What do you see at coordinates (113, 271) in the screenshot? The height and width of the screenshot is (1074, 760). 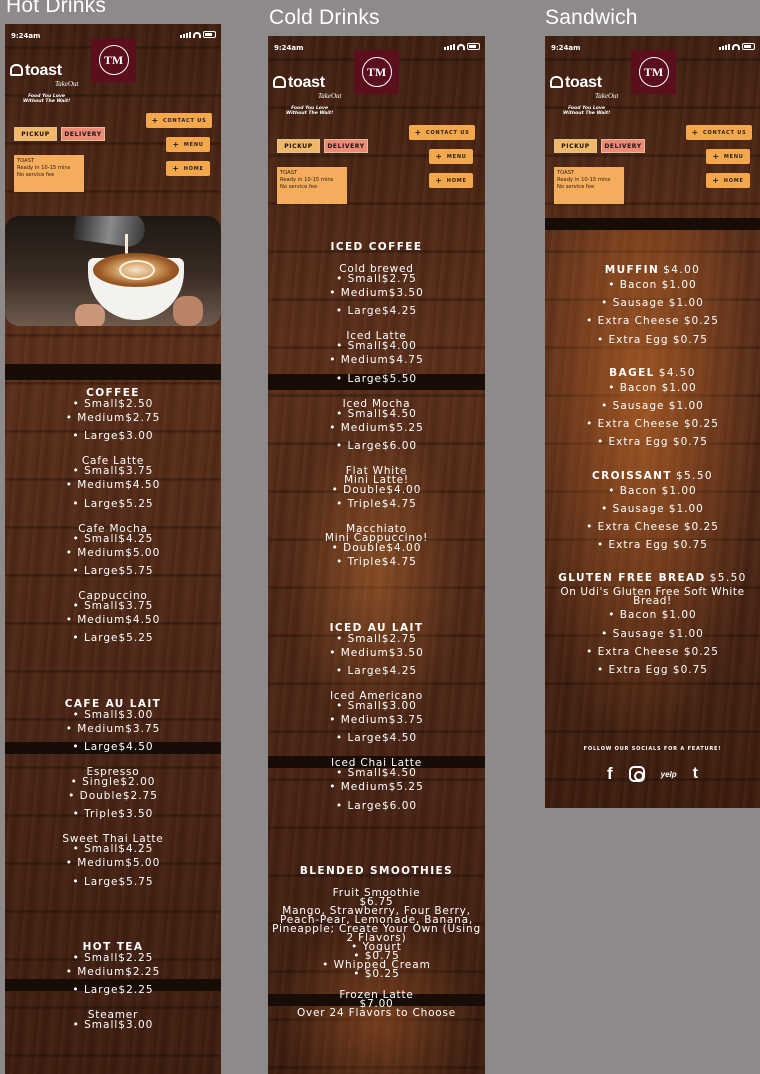 I see `latte-art-photo` at bounding box center [113, 271].